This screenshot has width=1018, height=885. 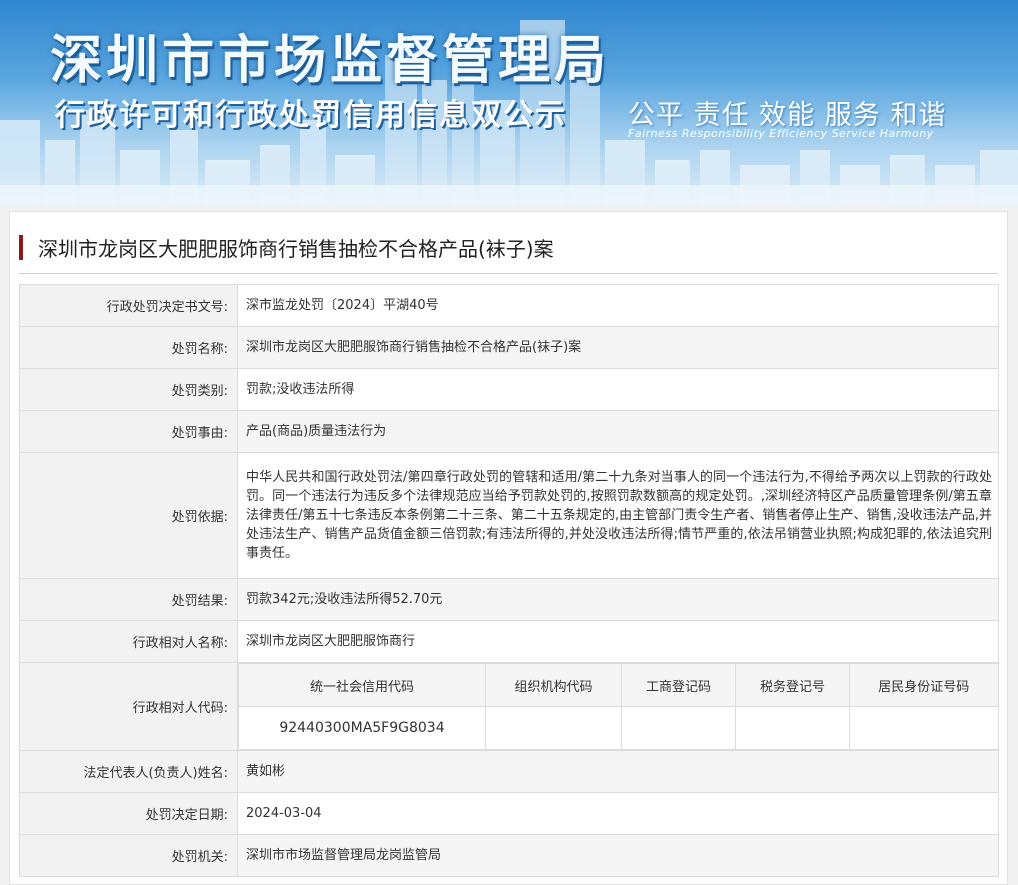 What do you see at coordinates (128, 813) in the screenshot?
I see `decision-date-label: 处罚决定日期:` at bounding box center [128, 813].